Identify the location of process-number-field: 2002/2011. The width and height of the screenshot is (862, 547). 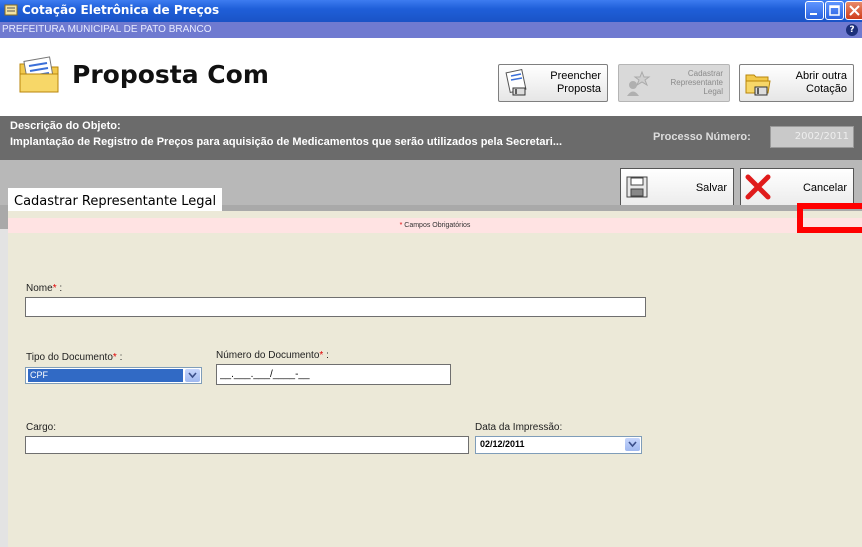
(812, 137).